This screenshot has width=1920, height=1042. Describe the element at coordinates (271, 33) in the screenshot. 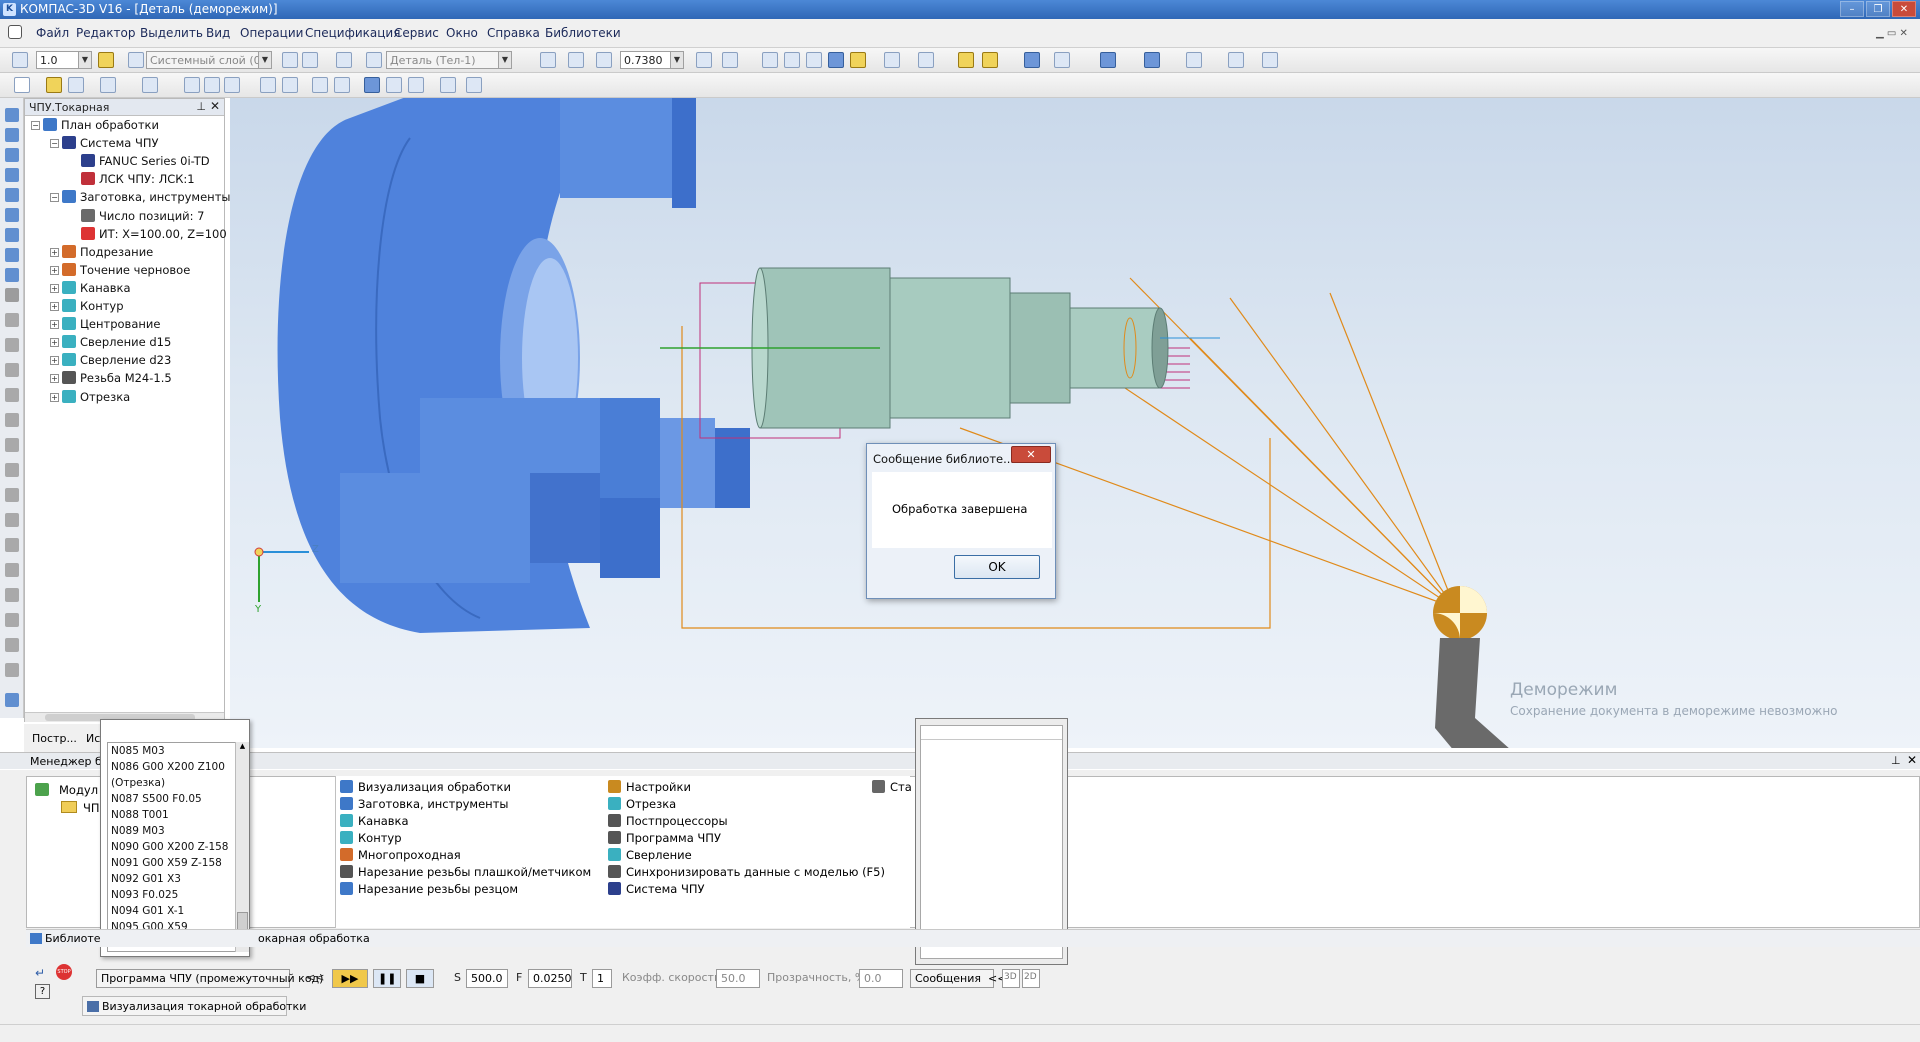

I see `menu-operations: Операции` at that location.